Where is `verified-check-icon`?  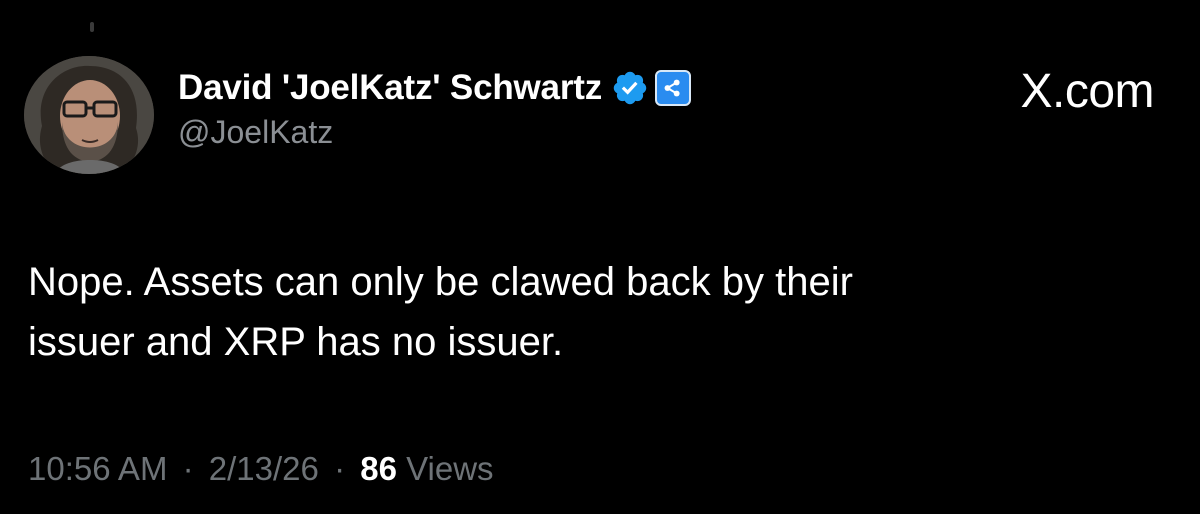
verified-check-icon is located at coordinates (630, 88).